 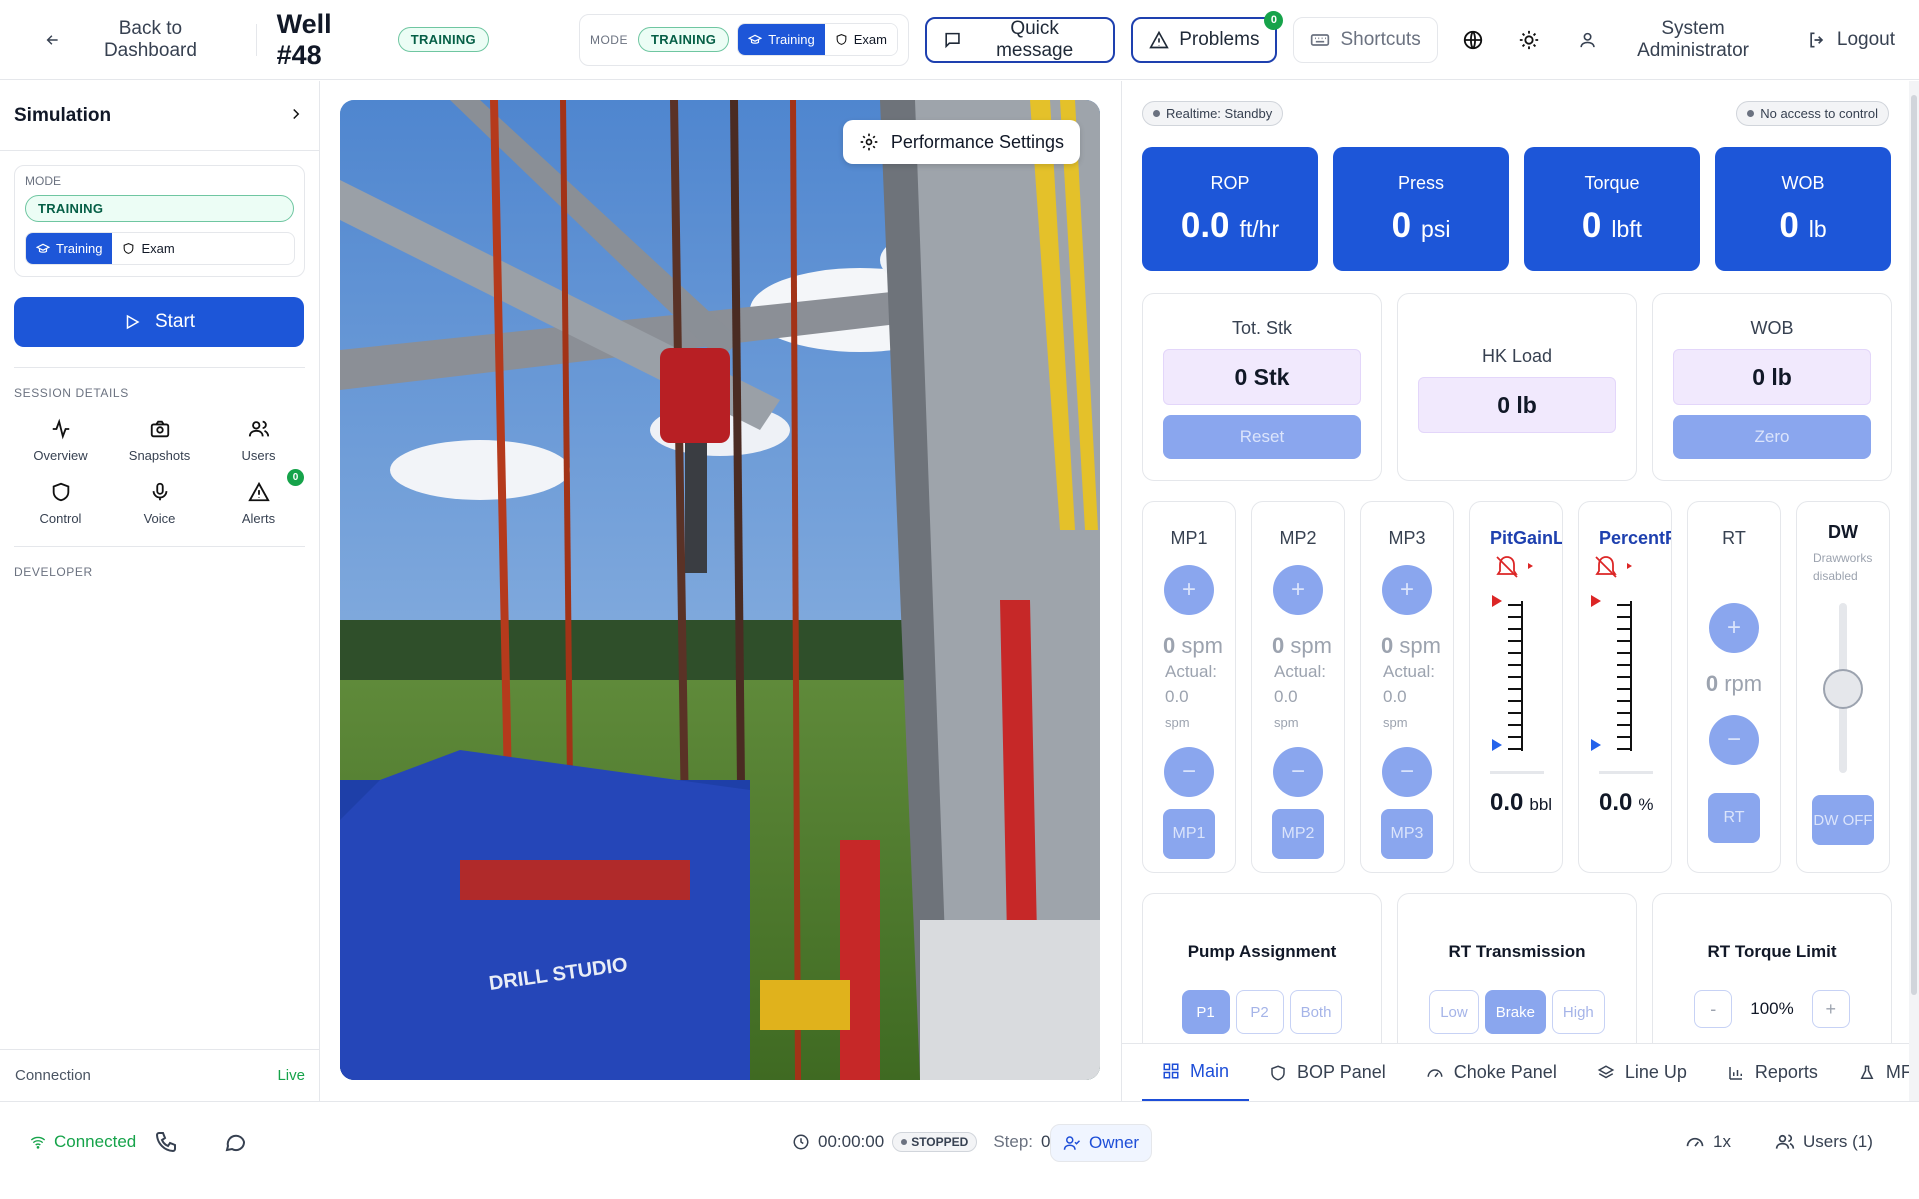 I want to click on wob-readout-card: WOB 0 lb Zero, so click(x=1772, y=387).